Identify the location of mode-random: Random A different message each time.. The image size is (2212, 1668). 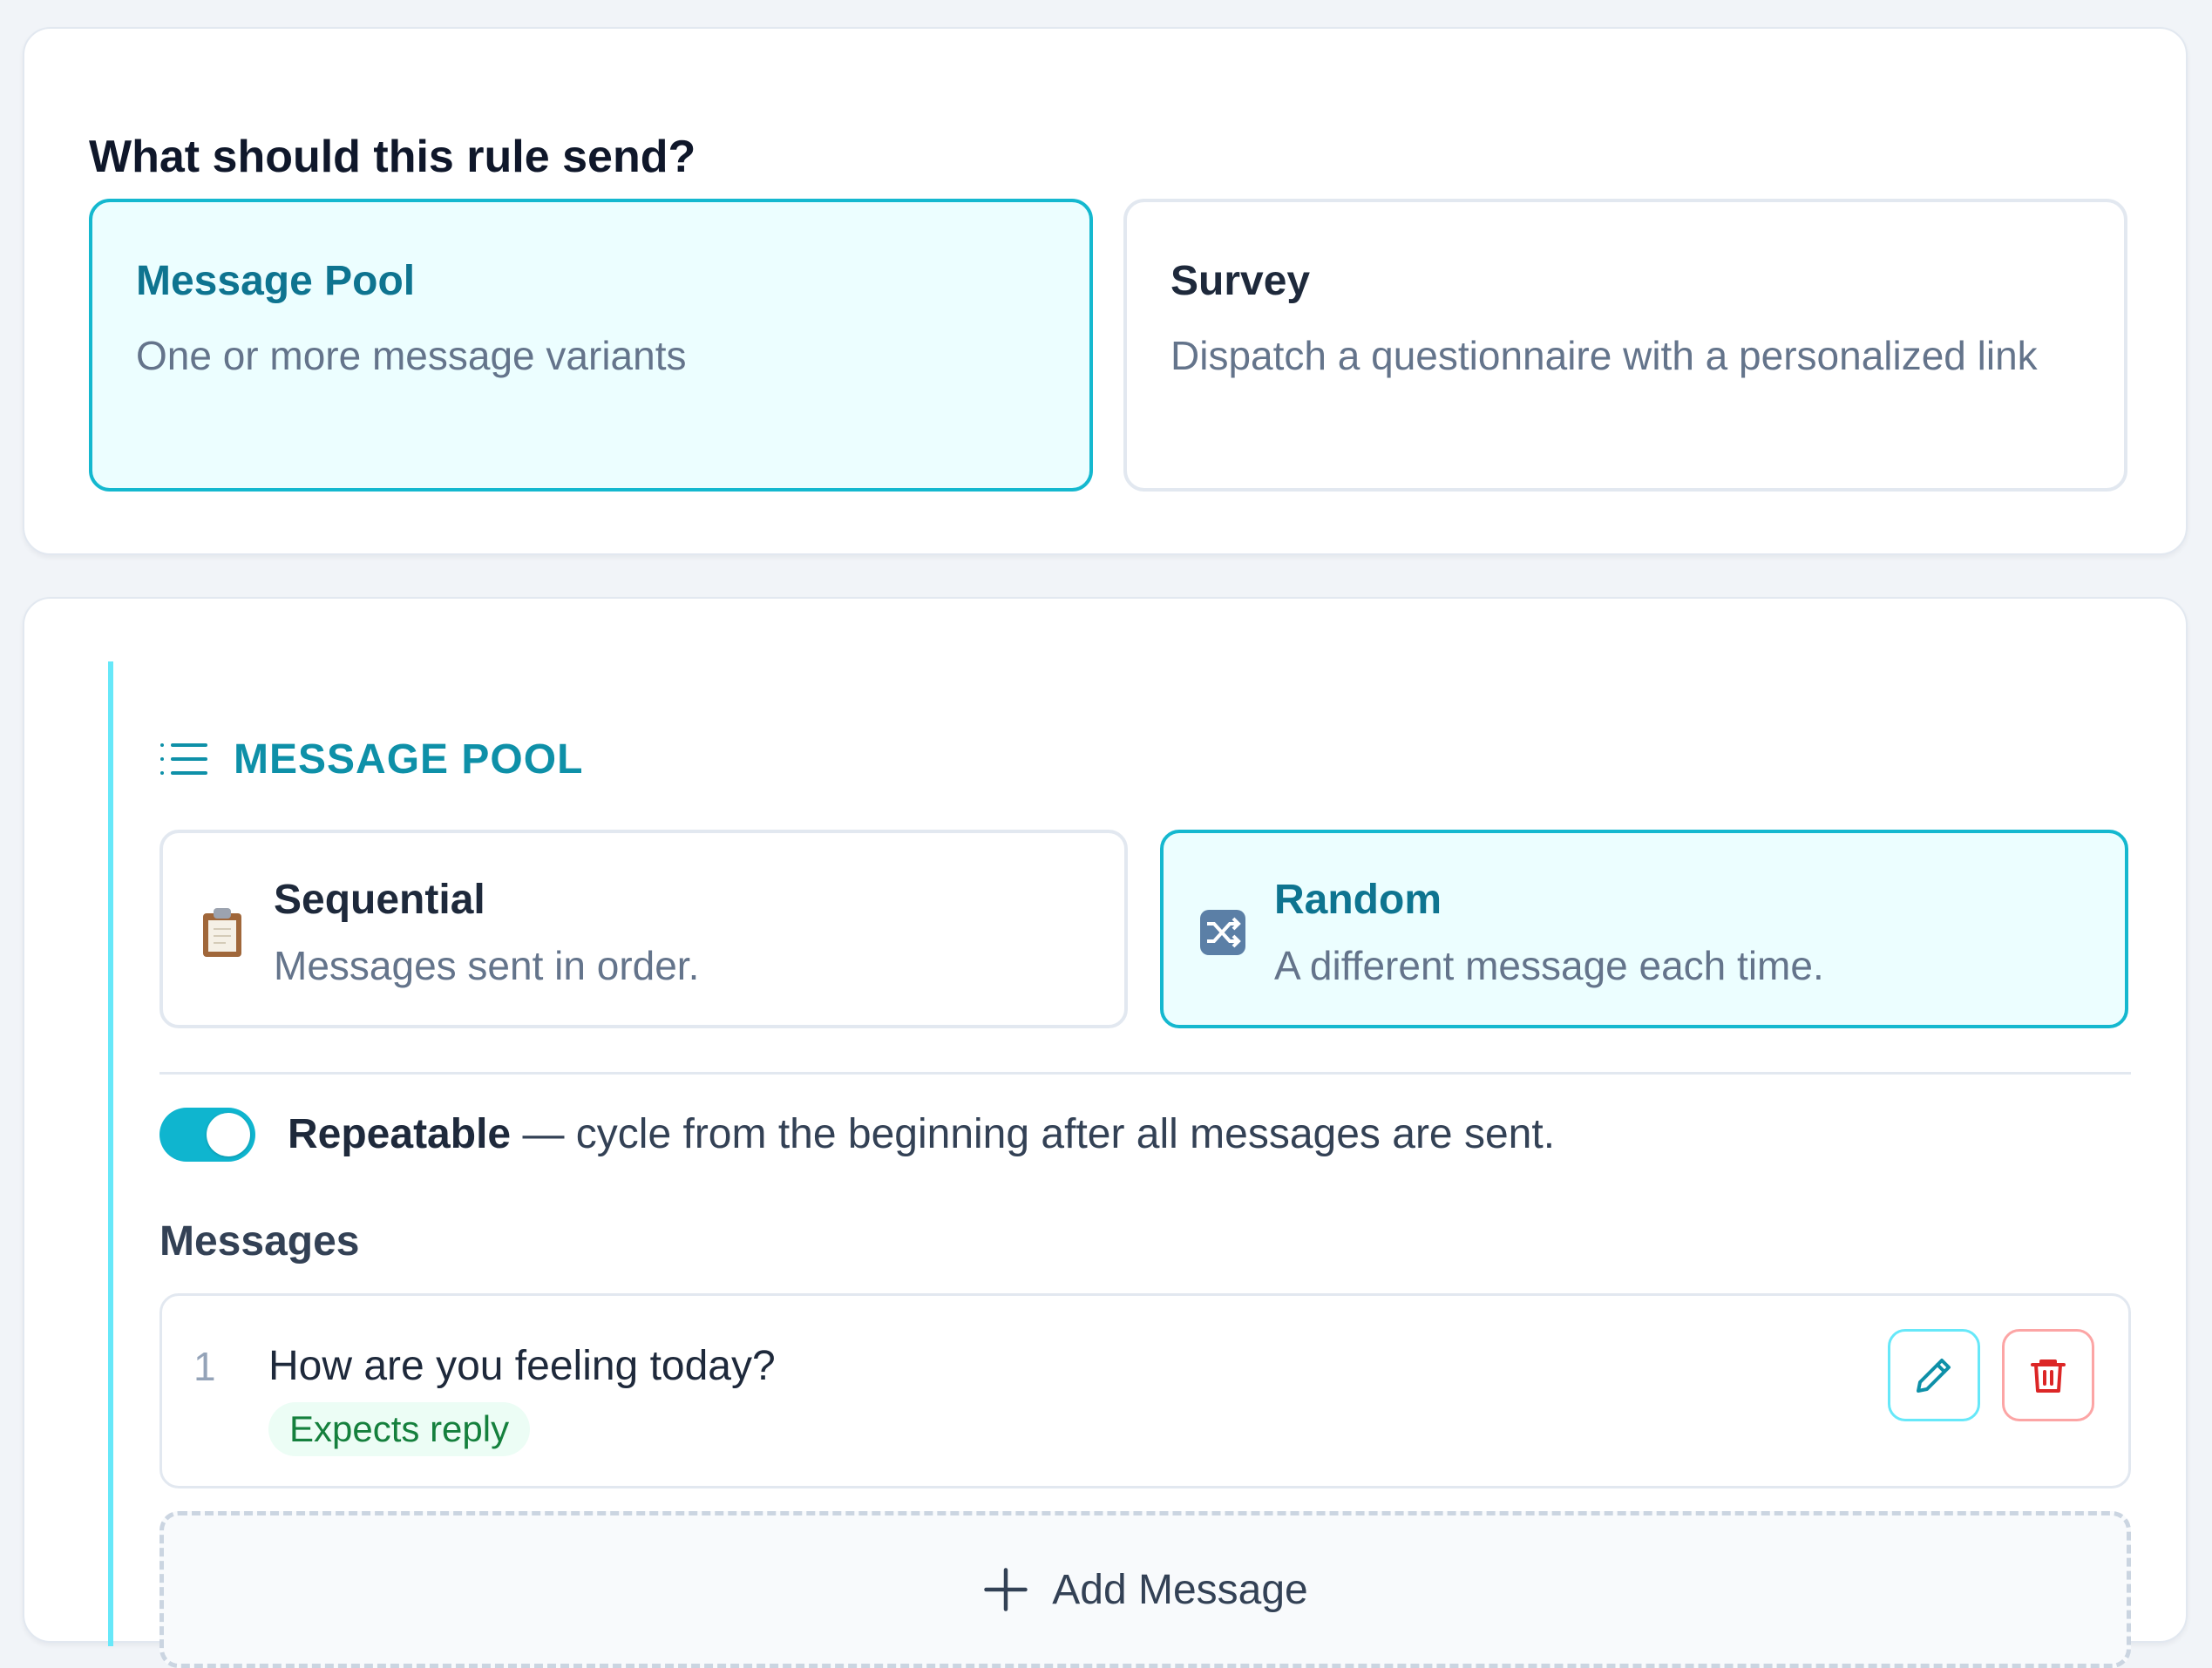
(1644, 929).